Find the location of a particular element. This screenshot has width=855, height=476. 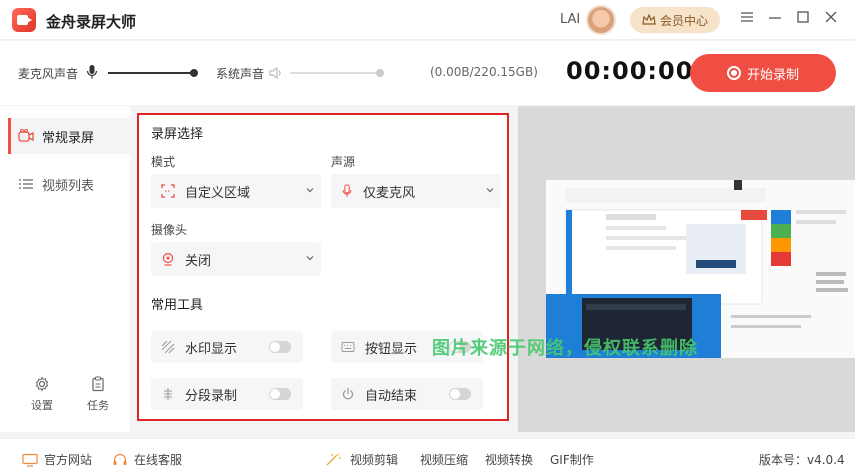

segment-recording-tool: 分段录制 is located at coordinates (227, 394).